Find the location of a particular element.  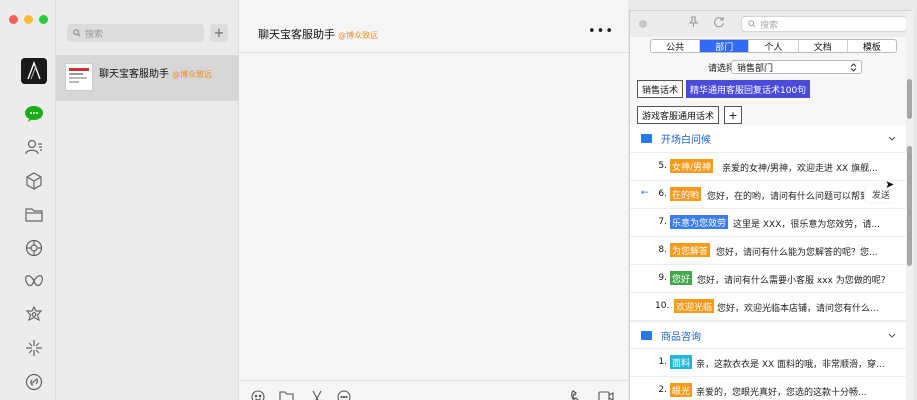

reply-tag: 为您解答 is located at coordinates (690, 250).